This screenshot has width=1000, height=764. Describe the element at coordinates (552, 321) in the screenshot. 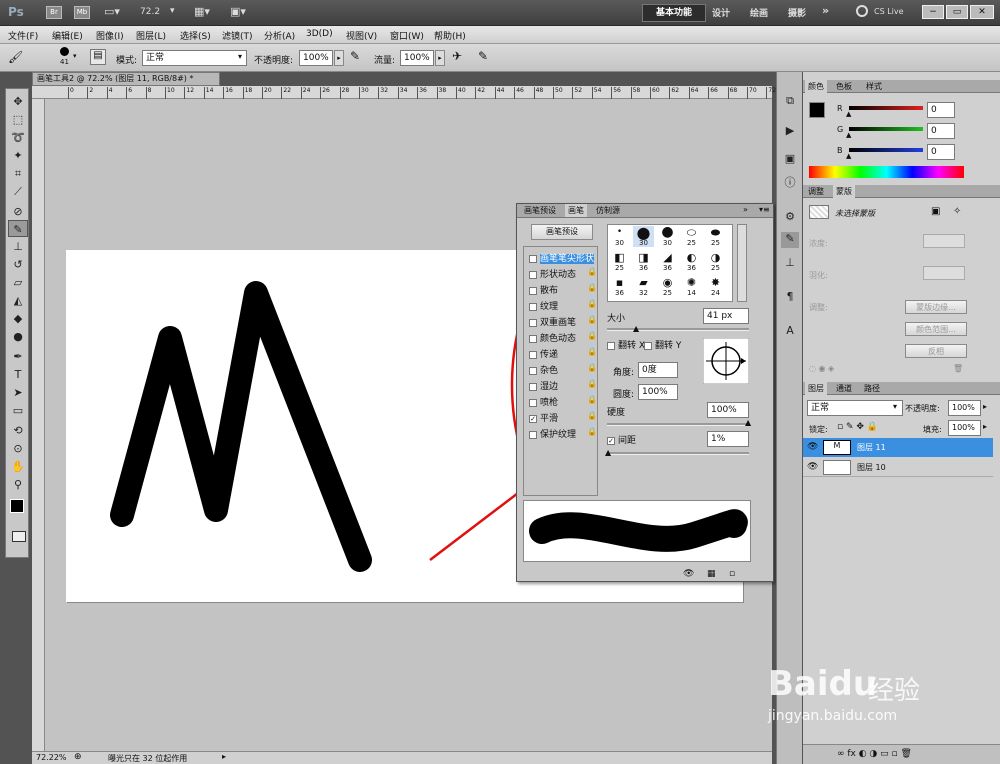

I see `brush-option-4: 双重画笔` at that location.